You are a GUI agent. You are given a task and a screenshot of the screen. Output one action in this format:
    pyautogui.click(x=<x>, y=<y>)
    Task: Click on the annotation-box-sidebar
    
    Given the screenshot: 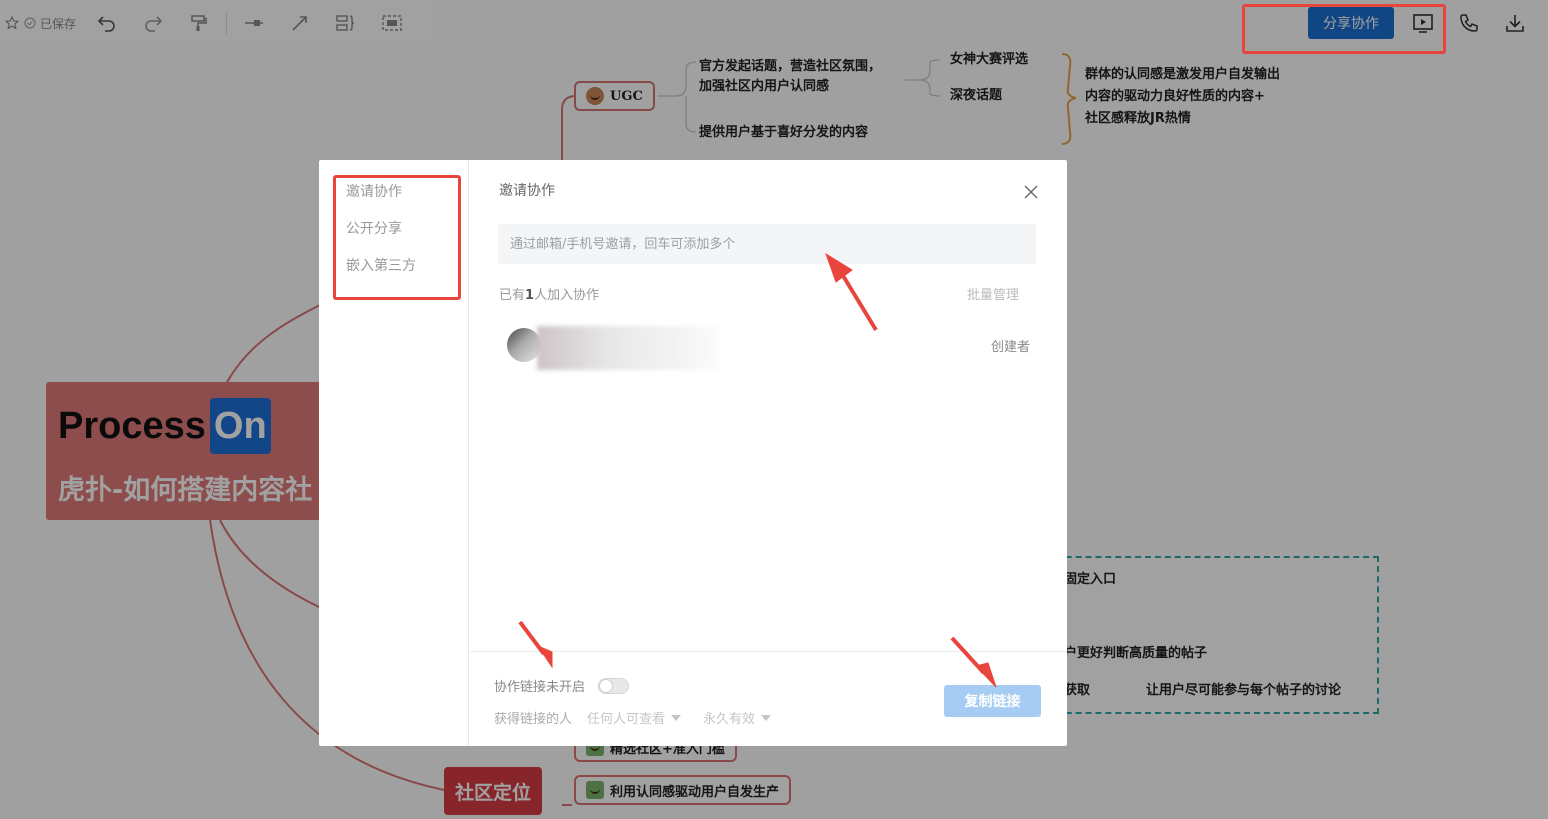 What is the action you would take?
    pyautogui.click(x=397, y=237)
    